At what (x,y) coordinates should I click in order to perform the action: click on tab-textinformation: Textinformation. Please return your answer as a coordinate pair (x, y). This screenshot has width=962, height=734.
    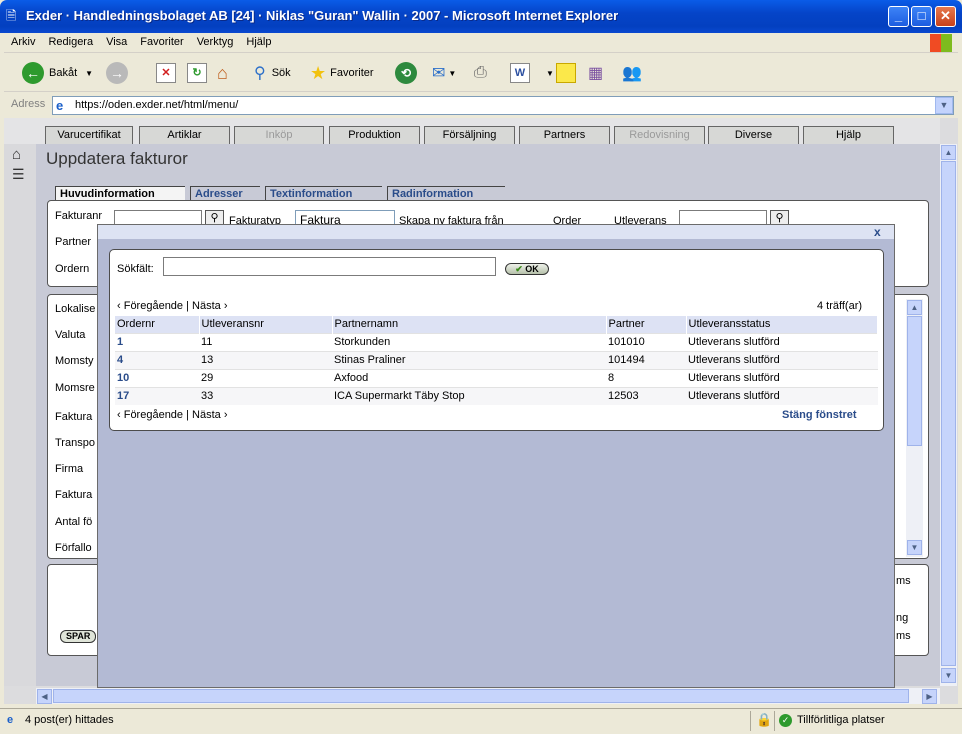
    Looking at the image, I should click on (323, 193).